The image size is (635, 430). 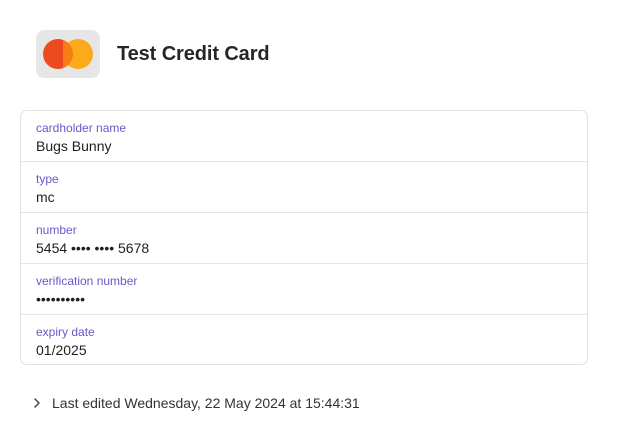 I want to click on mastercard-icon, so click(x=68, y=54).